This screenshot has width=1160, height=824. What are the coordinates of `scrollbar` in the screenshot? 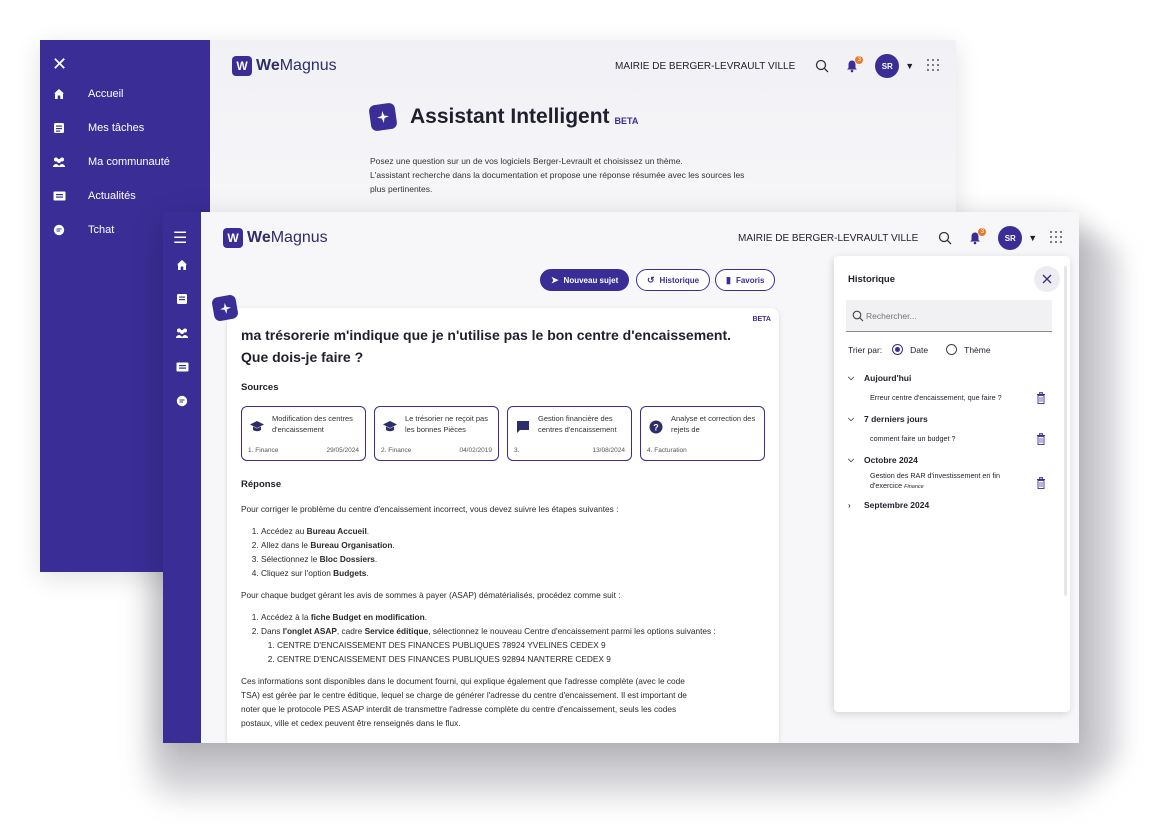 It's located at (1065, 431).